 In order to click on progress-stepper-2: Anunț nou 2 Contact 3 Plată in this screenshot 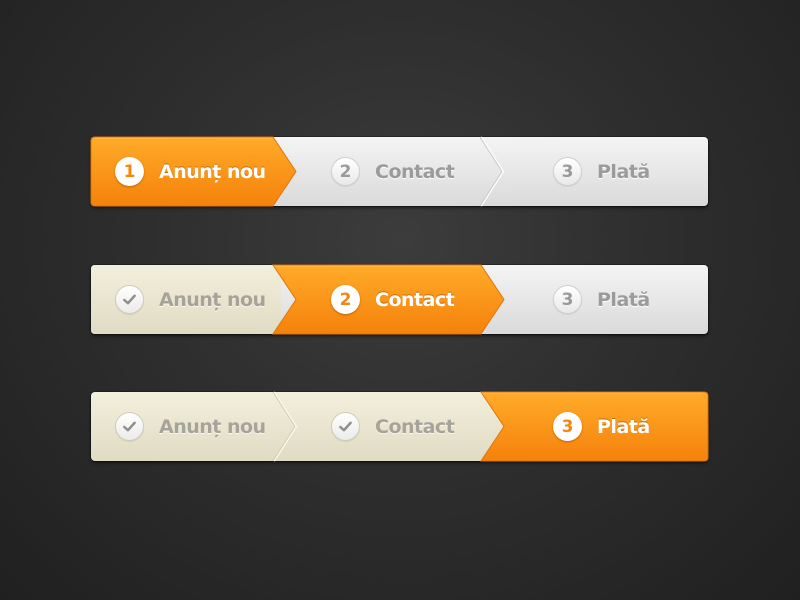, I will do `click(399, 299)`.